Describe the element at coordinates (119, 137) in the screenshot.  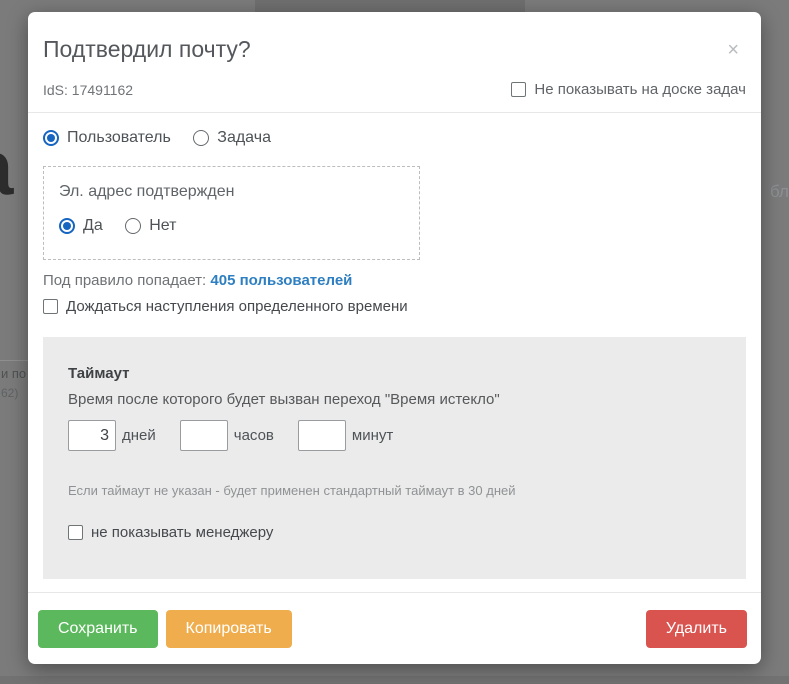
I see `user-radio-label: Пользователь` at that location.